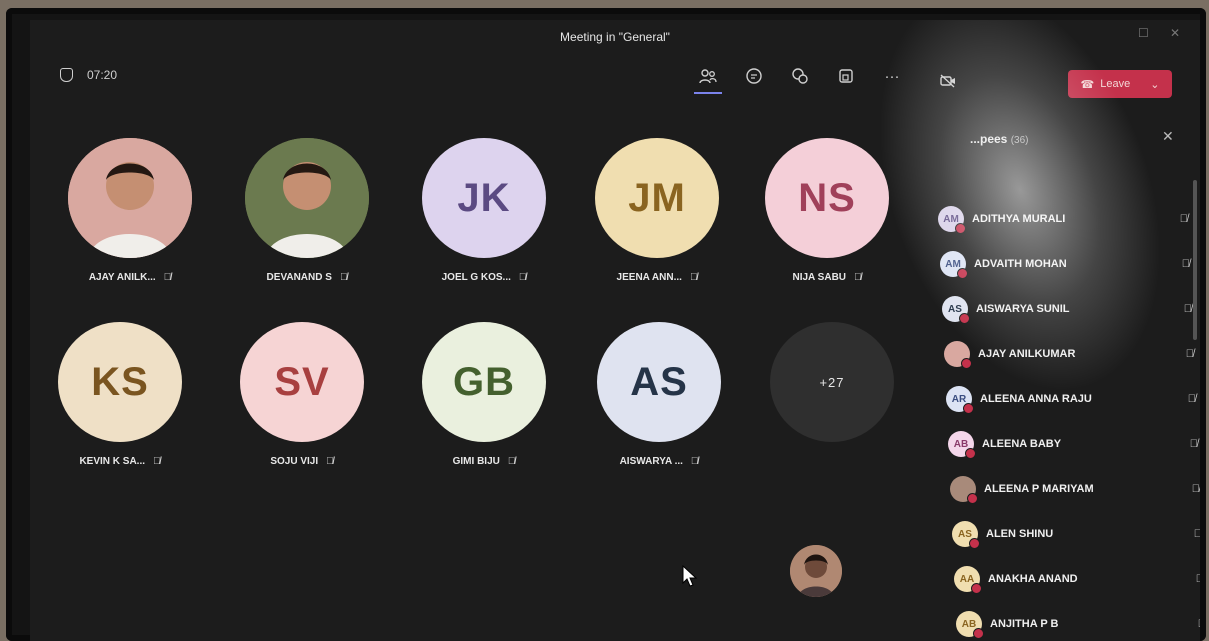 This screenshot has width=1209, height=641. I want to click on self-video-preview, so click(816, 571).